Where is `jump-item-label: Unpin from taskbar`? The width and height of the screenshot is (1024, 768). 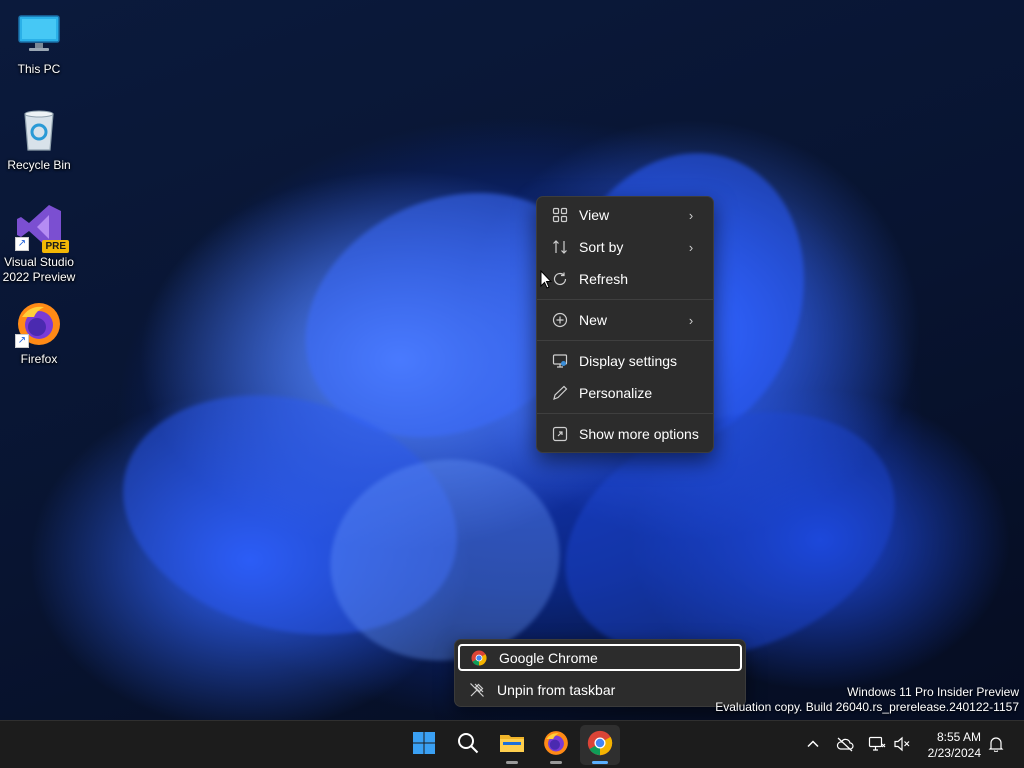 jump-item-label: Unpin from taskbar is located at coordinates (556, 689).